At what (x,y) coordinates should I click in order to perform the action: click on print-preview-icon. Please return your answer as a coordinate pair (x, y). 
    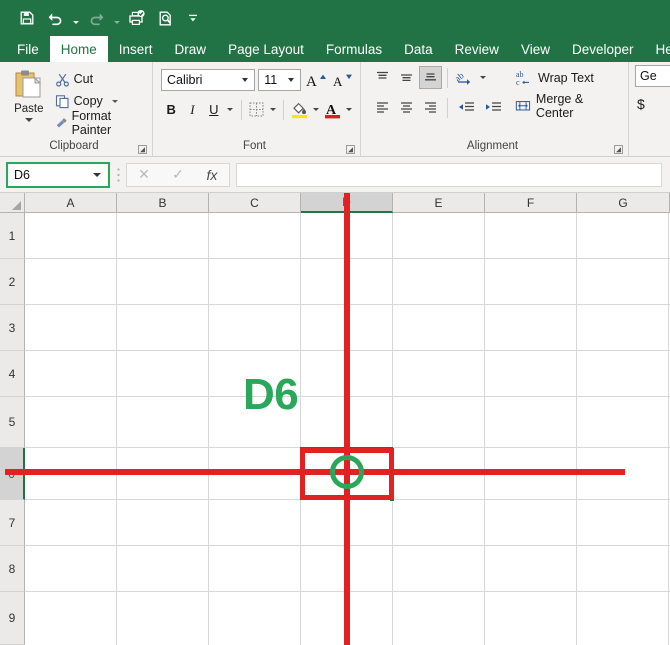
    Looking at the image, I should click on (165, 18).